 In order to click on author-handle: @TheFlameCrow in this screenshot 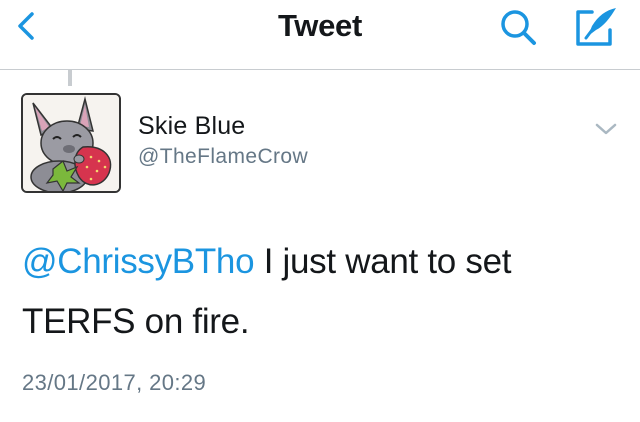, I will do `click(223, 157)`.